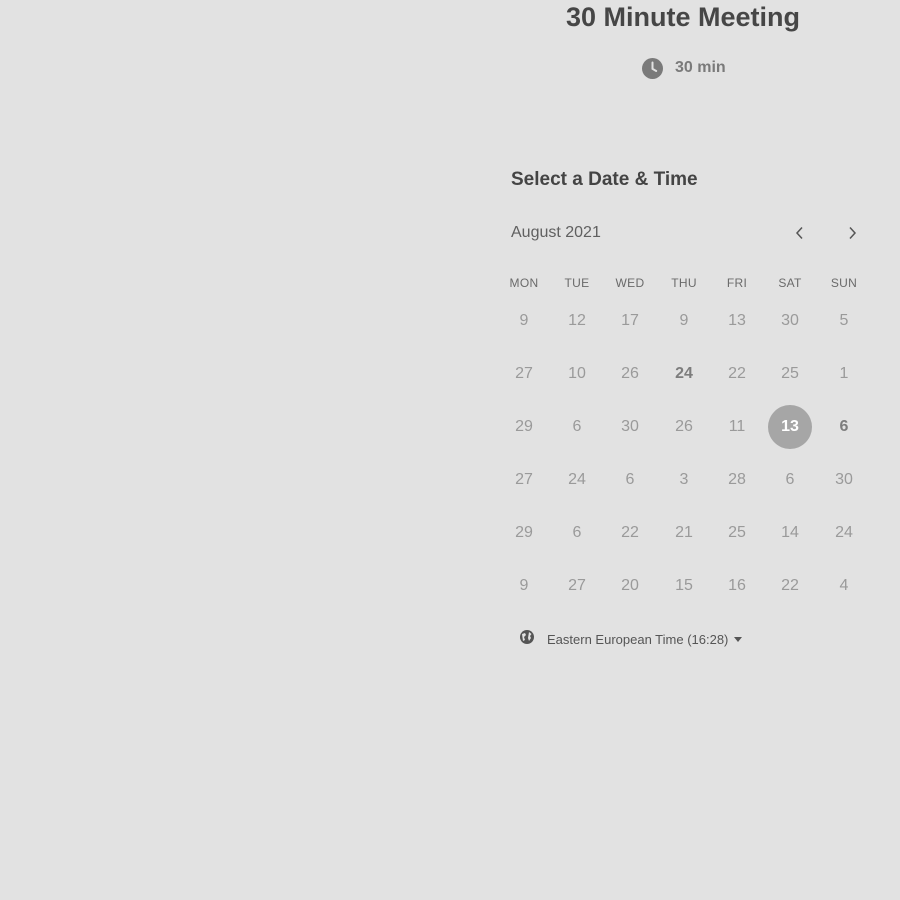 The image size is (900, 900). What do you see at coordinates (604, 179) in the screenshot?
I see `date-time-heading: Select a Date & Time` at bounding box center [604, 179].